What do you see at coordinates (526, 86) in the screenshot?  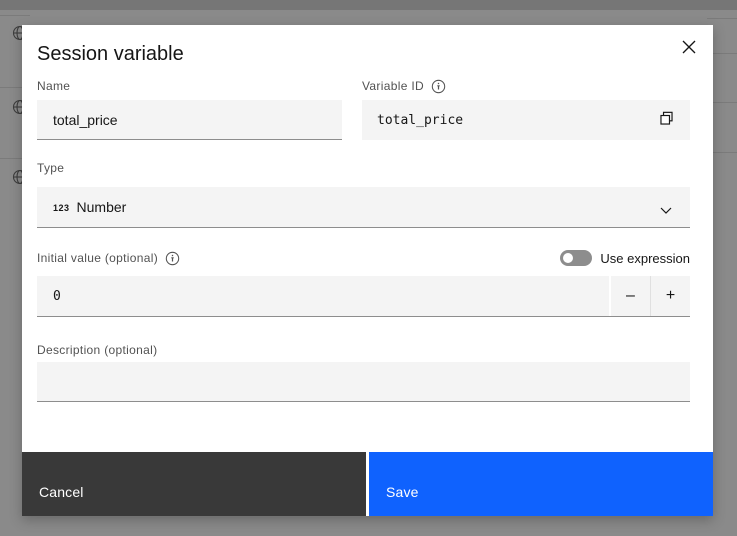 I see `variable-id-label: Variable ID` at bounding box center [526, 86].